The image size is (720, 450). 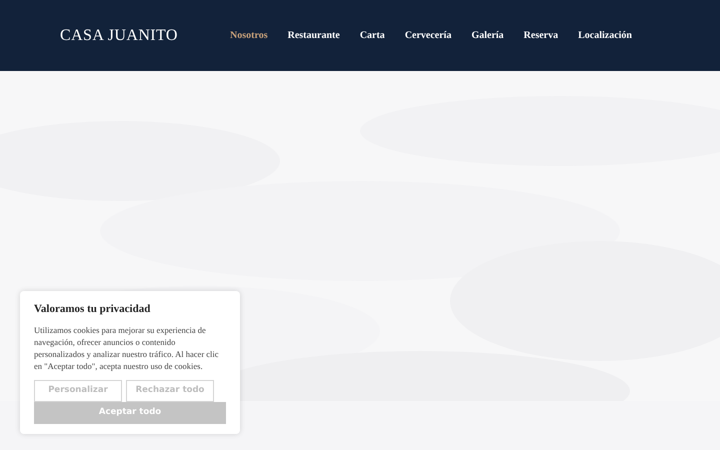 I want to click on logo: CASA JUANITO, so click(x=145, y=36).